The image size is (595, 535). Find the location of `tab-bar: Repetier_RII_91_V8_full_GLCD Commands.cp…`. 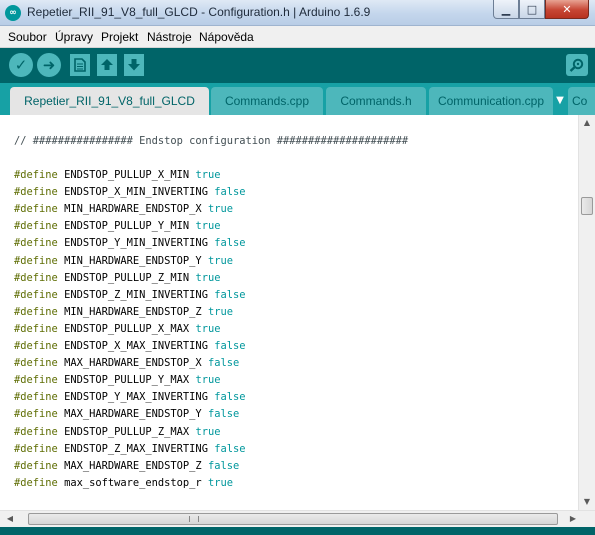

tab-bar: Repetier_RII_91_V8_full_GLCD Commands.cp… is located at coordinates (297, 99).